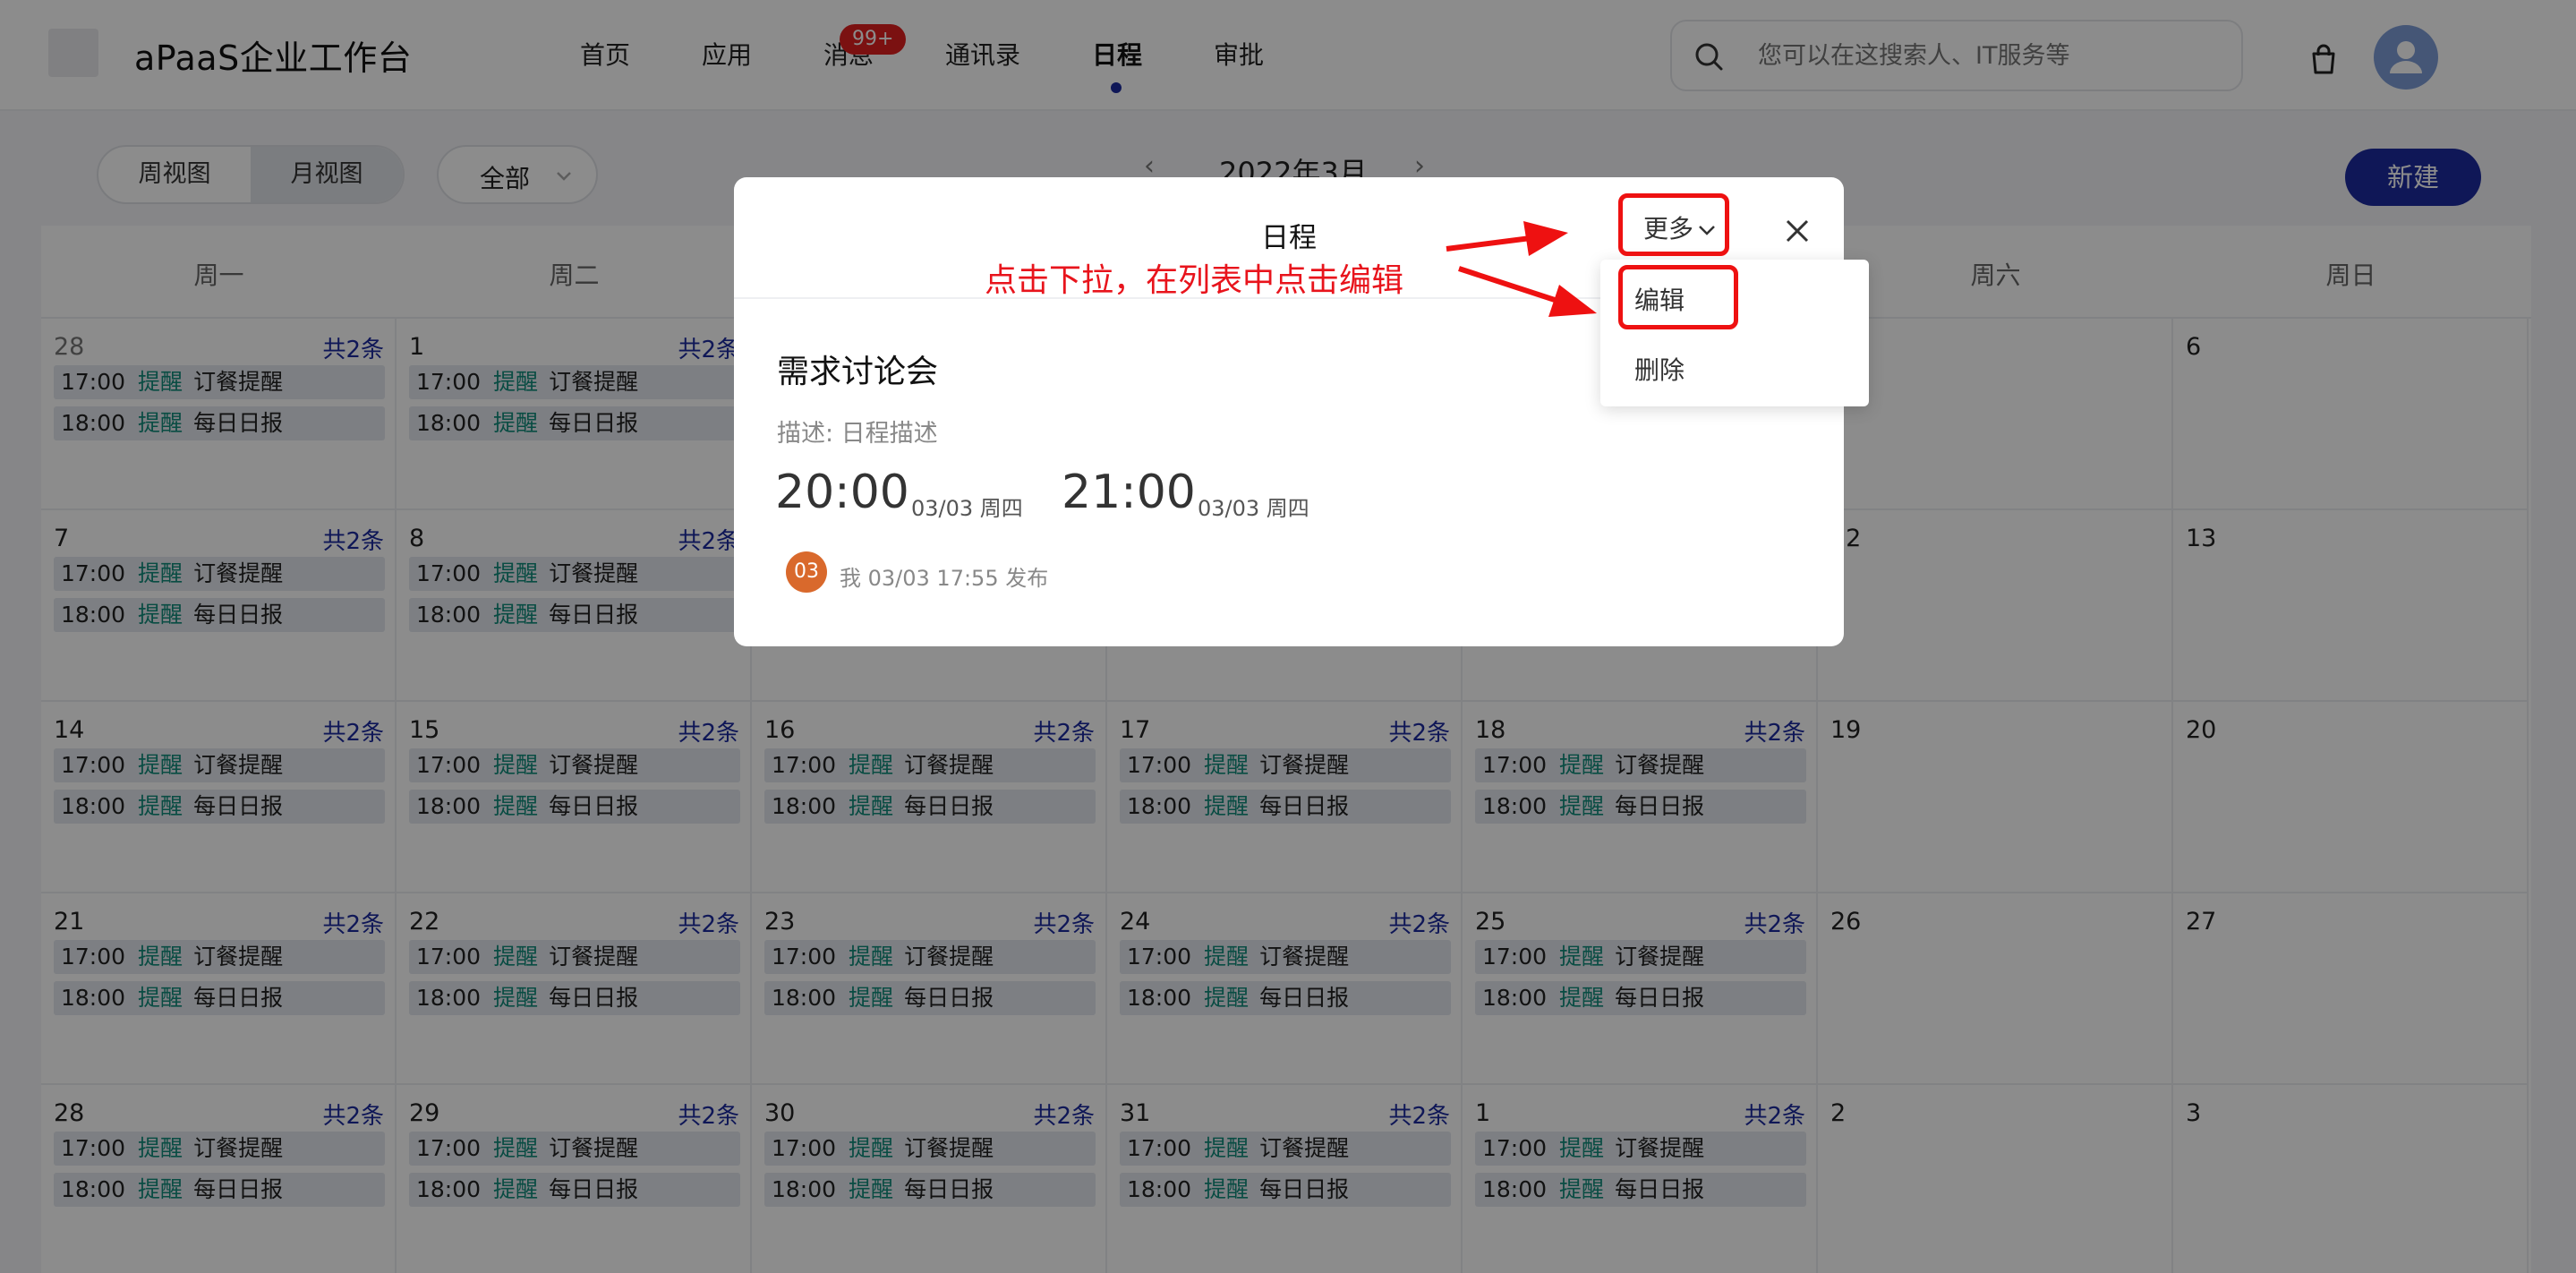 Image resolution: width=2576 pixels, height=1273 pixels. What do you see at coordinates (1797, 231) in the screenshot?
I see `close-icon` at bounding box center [1797, 231].